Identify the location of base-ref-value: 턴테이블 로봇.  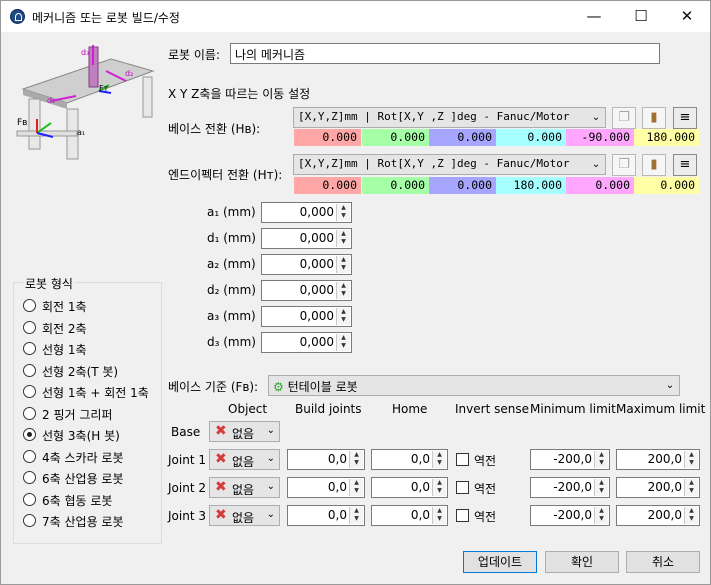
(322, 387).